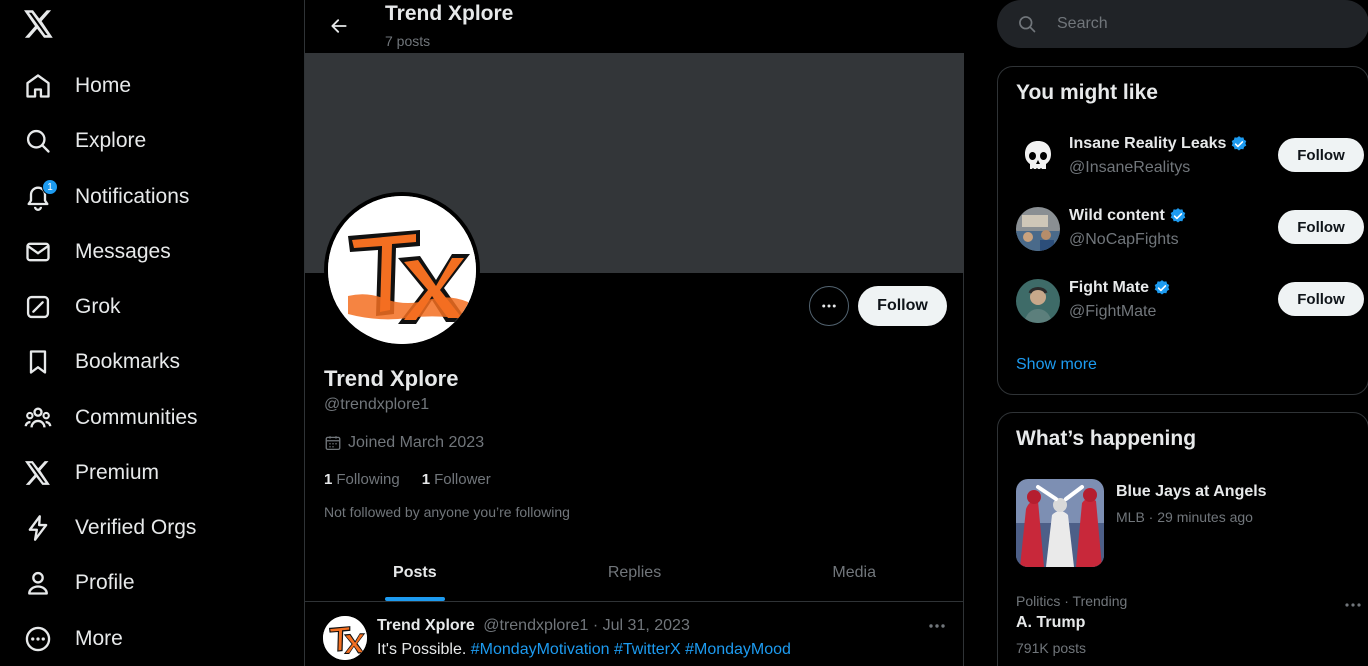 The image size is (1368, 666). Describe the element at coordinates (38, 86) in the screenshot. I see `home-icon` at that location.